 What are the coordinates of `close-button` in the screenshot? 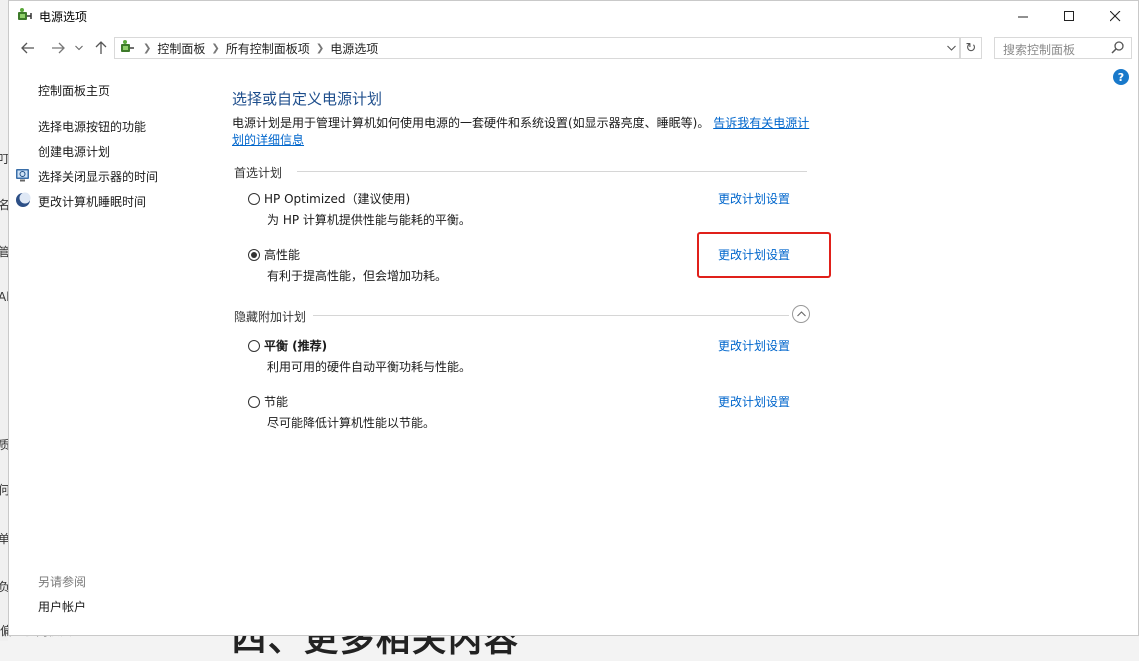 It's located at (1115, 16).